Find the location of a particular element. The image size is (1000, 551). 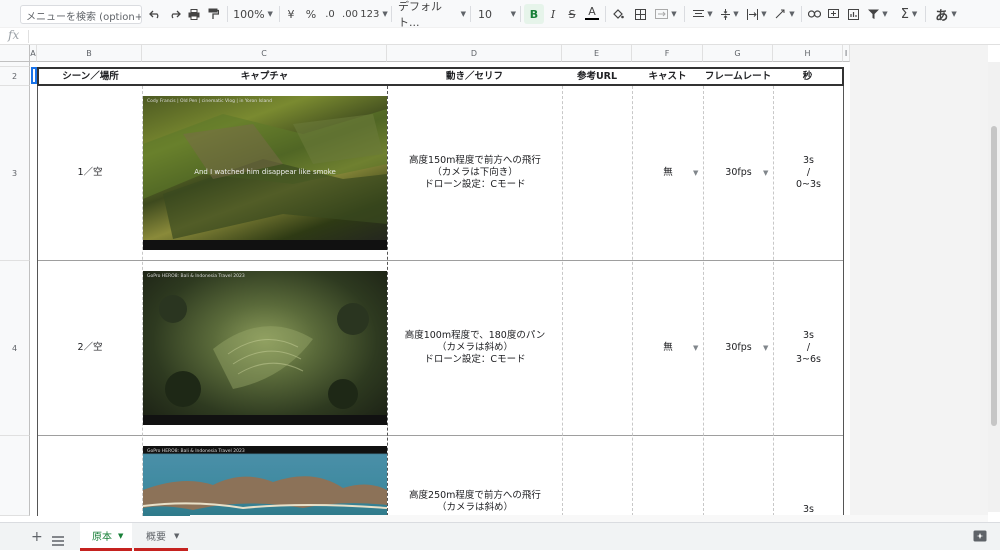

increase-decimal-button: .00 is located at coordinates (350, 14).